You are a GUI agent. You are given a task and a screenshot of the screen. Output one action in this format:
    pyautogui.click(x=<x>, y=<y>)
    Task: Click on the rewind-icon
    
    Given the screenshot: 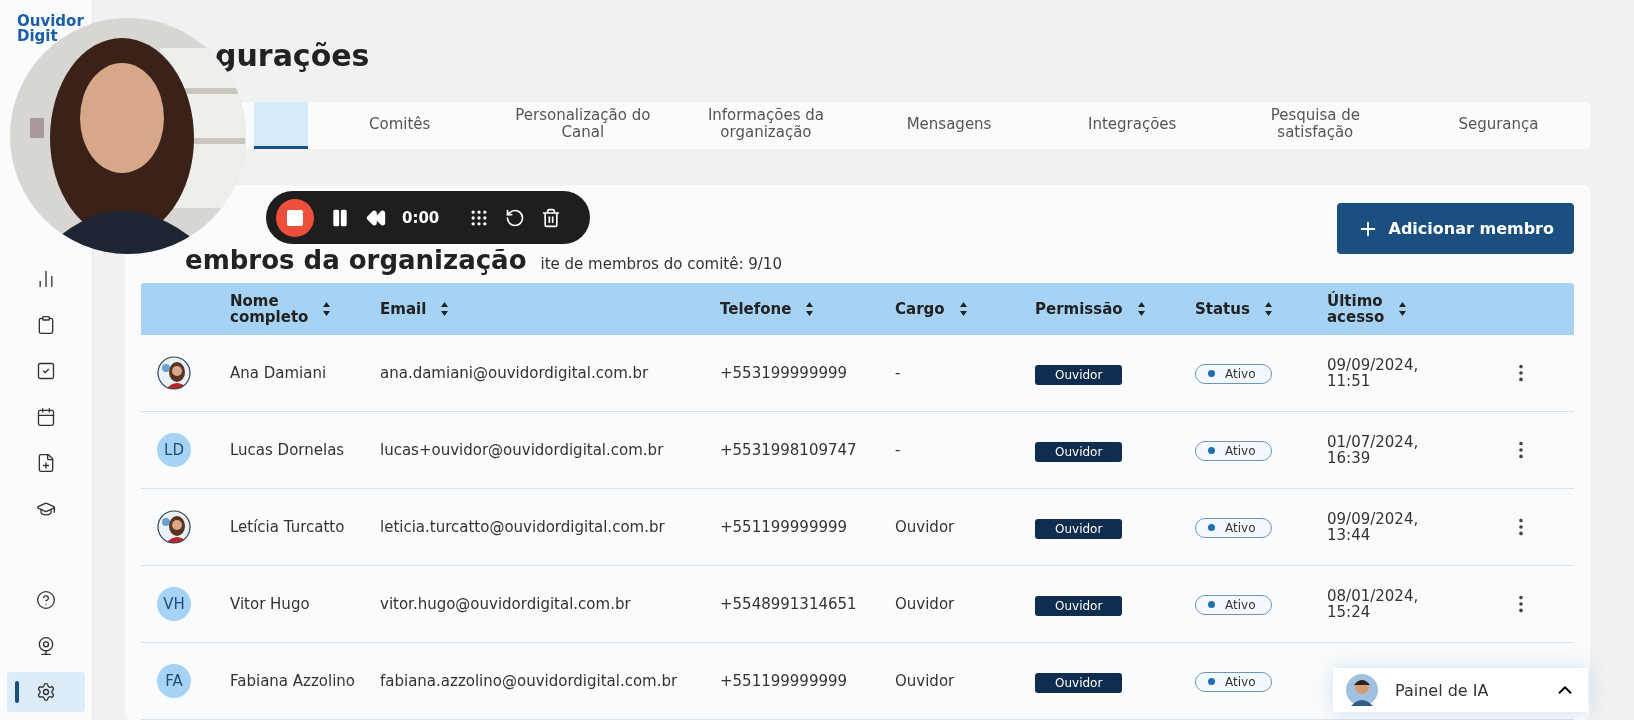 What is the action you would take?
    pyautogui.click(x=376, y=217)
    